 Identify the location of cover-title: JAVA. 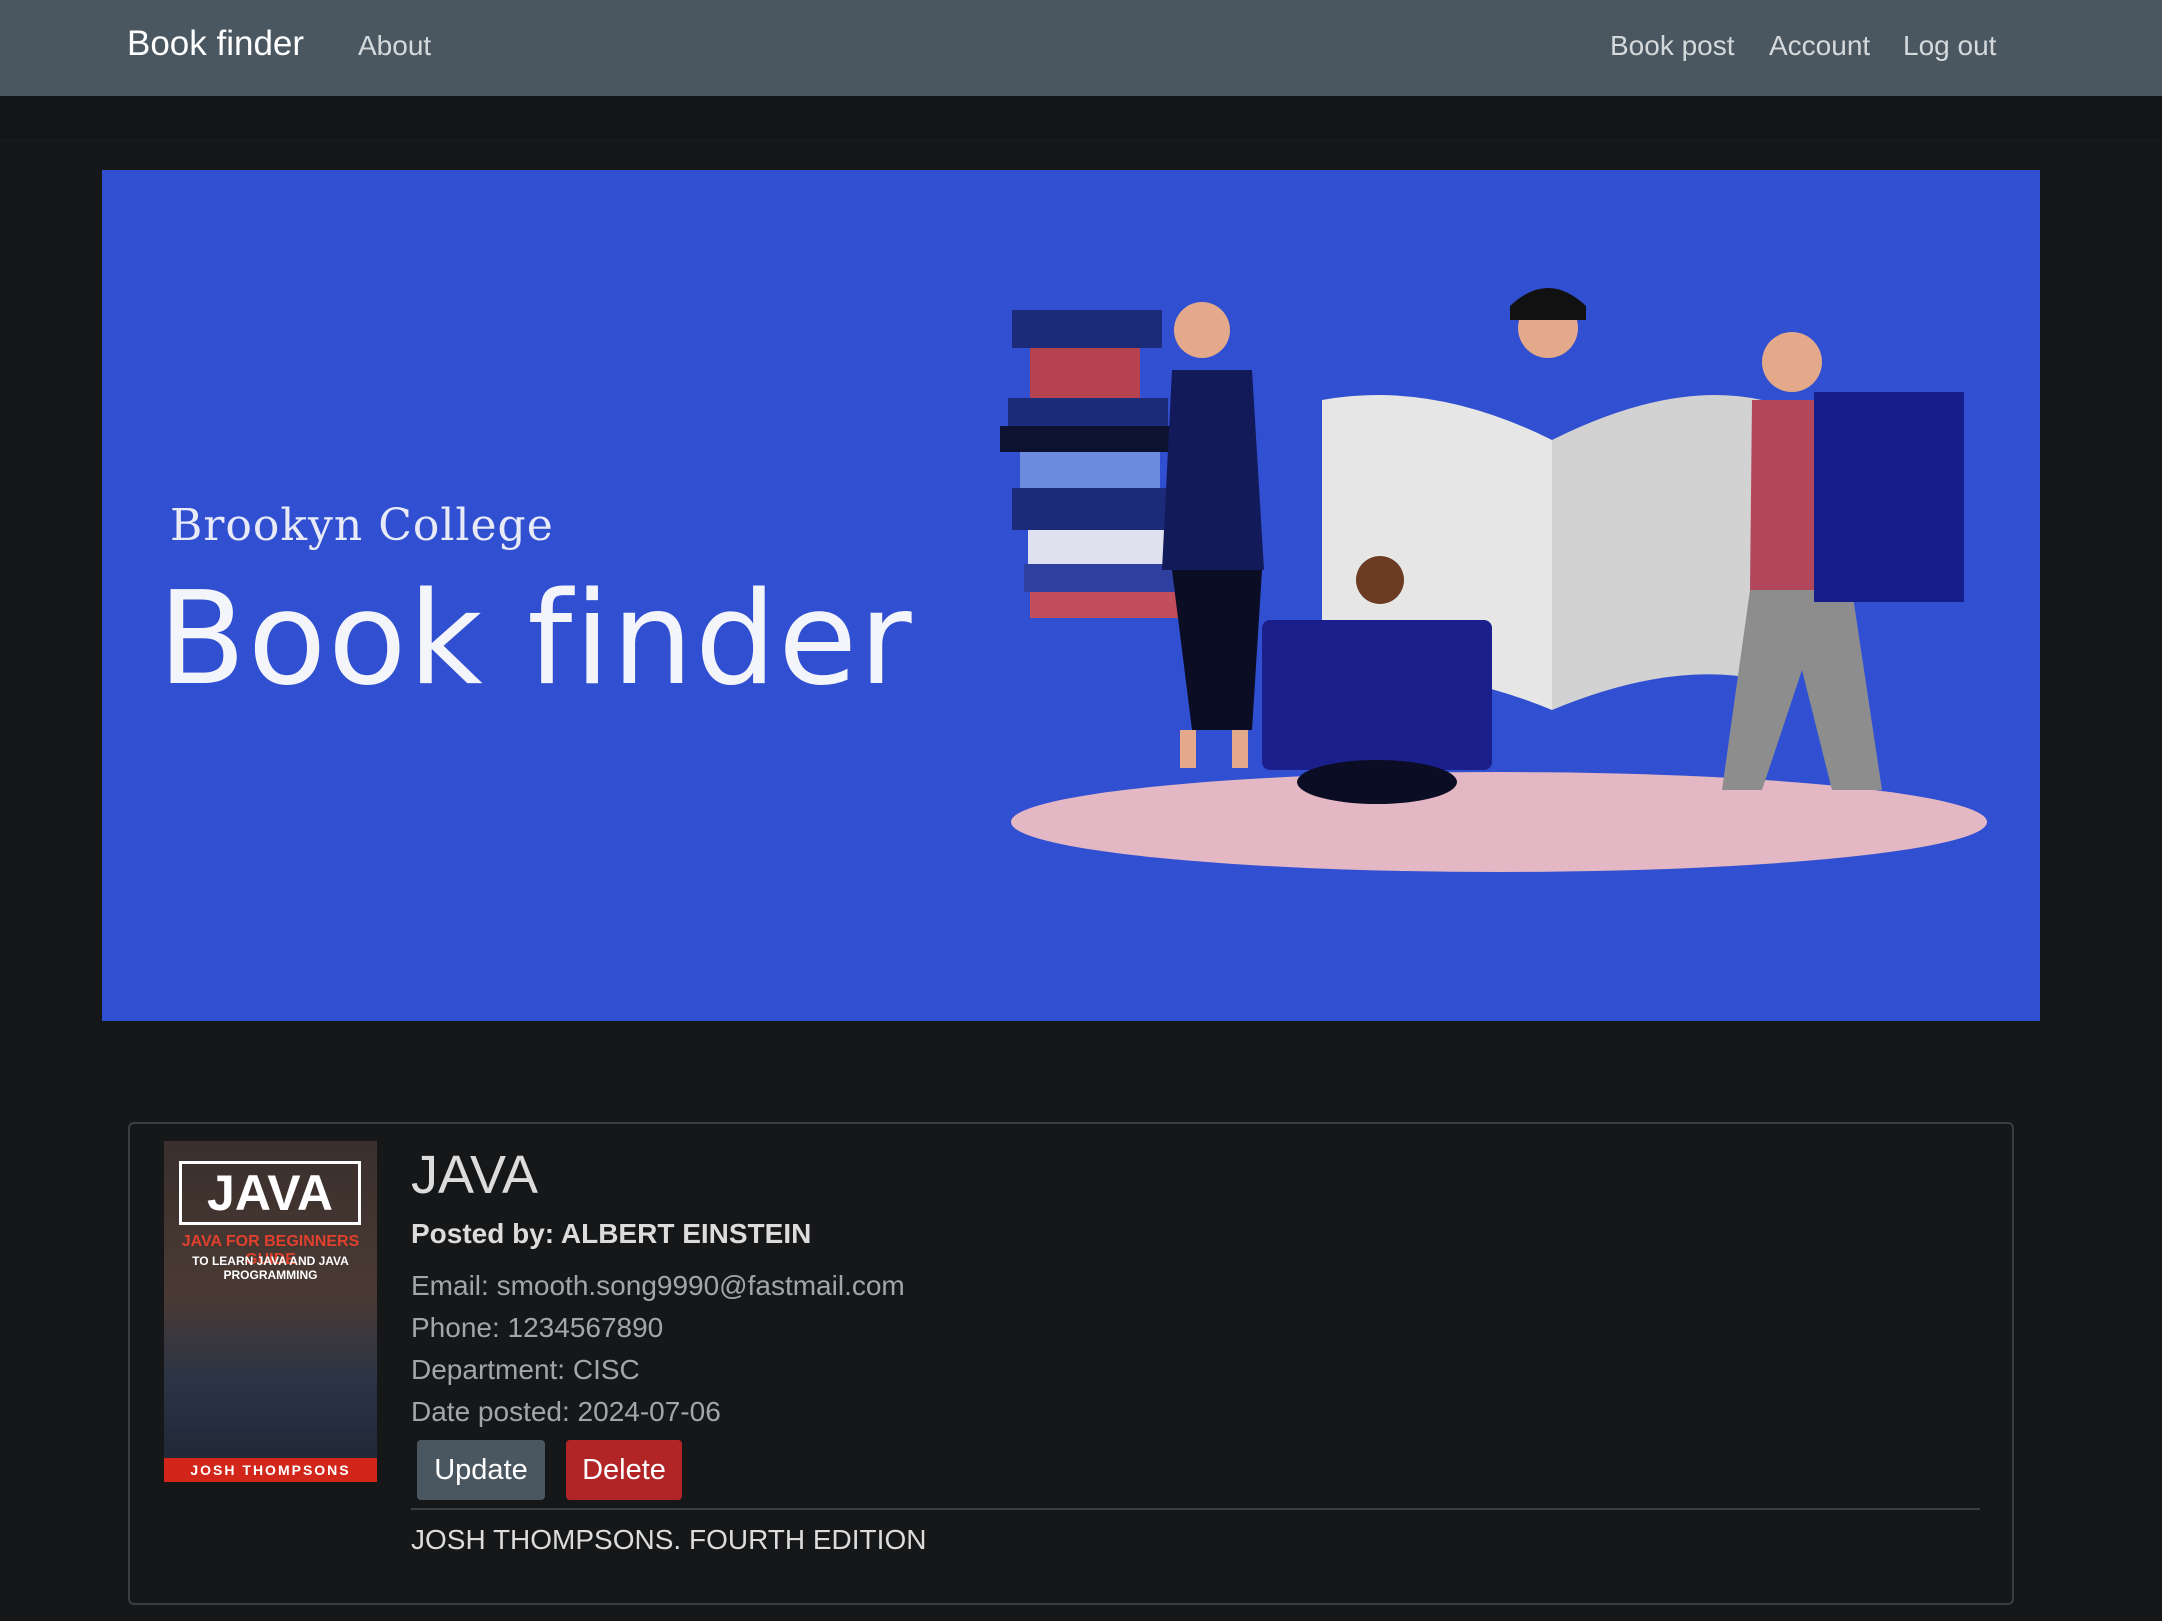
(270, 1193).